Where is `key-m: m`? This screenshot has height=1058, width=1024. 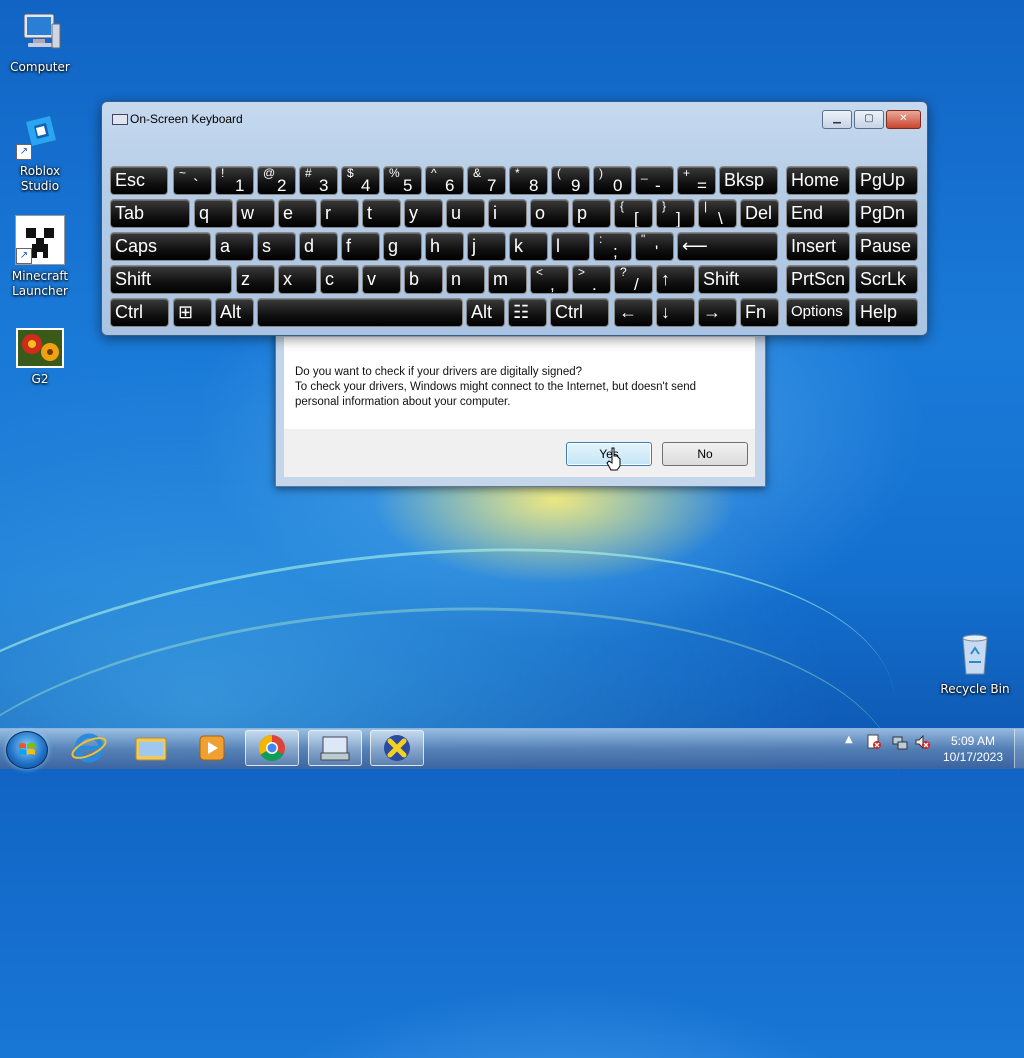
key-m: m is located at coordinates (507, 279).